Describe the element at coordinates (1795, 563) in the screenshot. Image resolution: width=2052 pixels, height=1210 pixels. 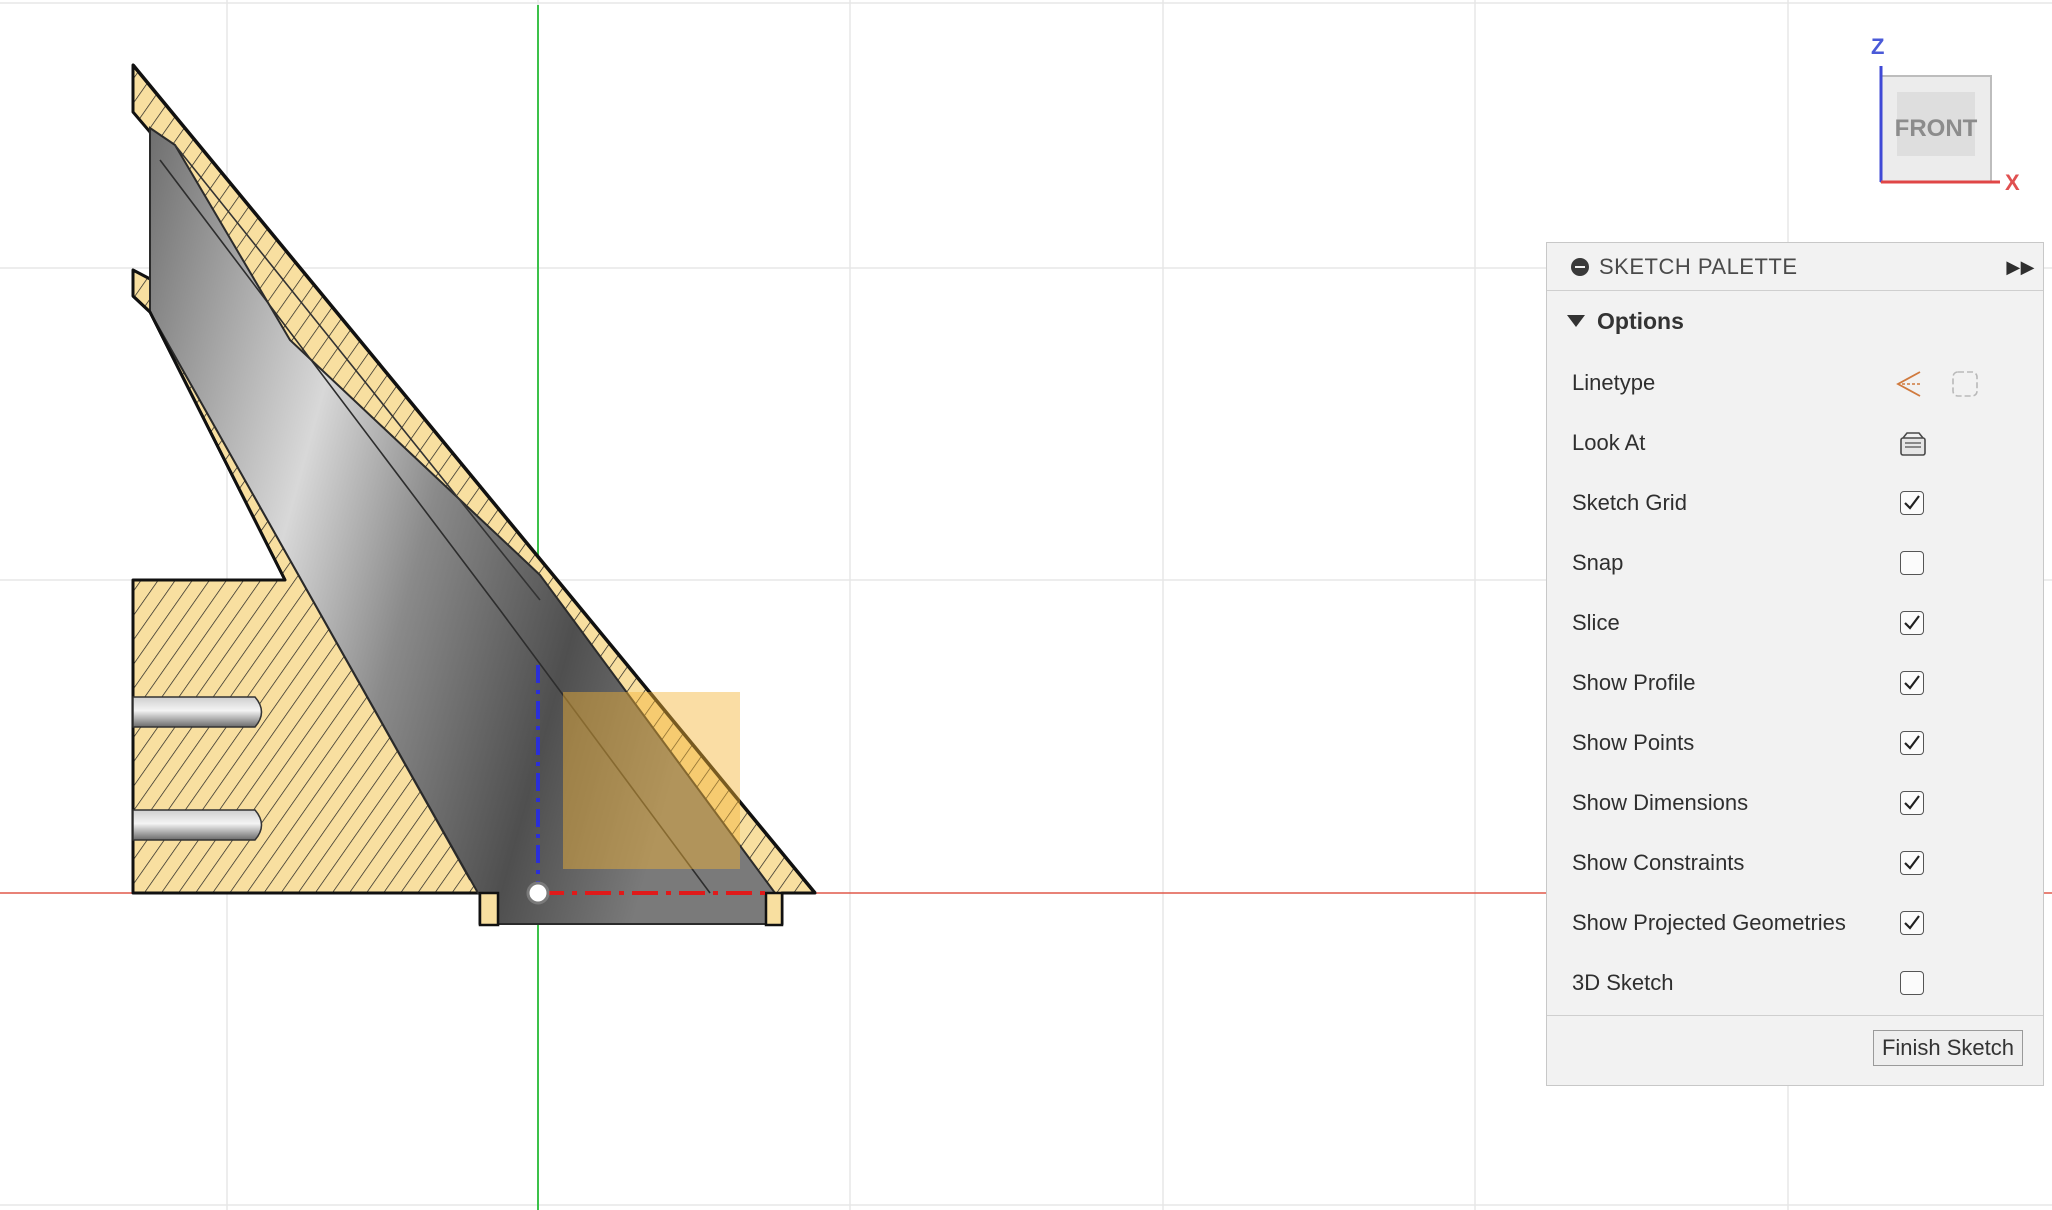
I see `row-snap: Snap` at that location.